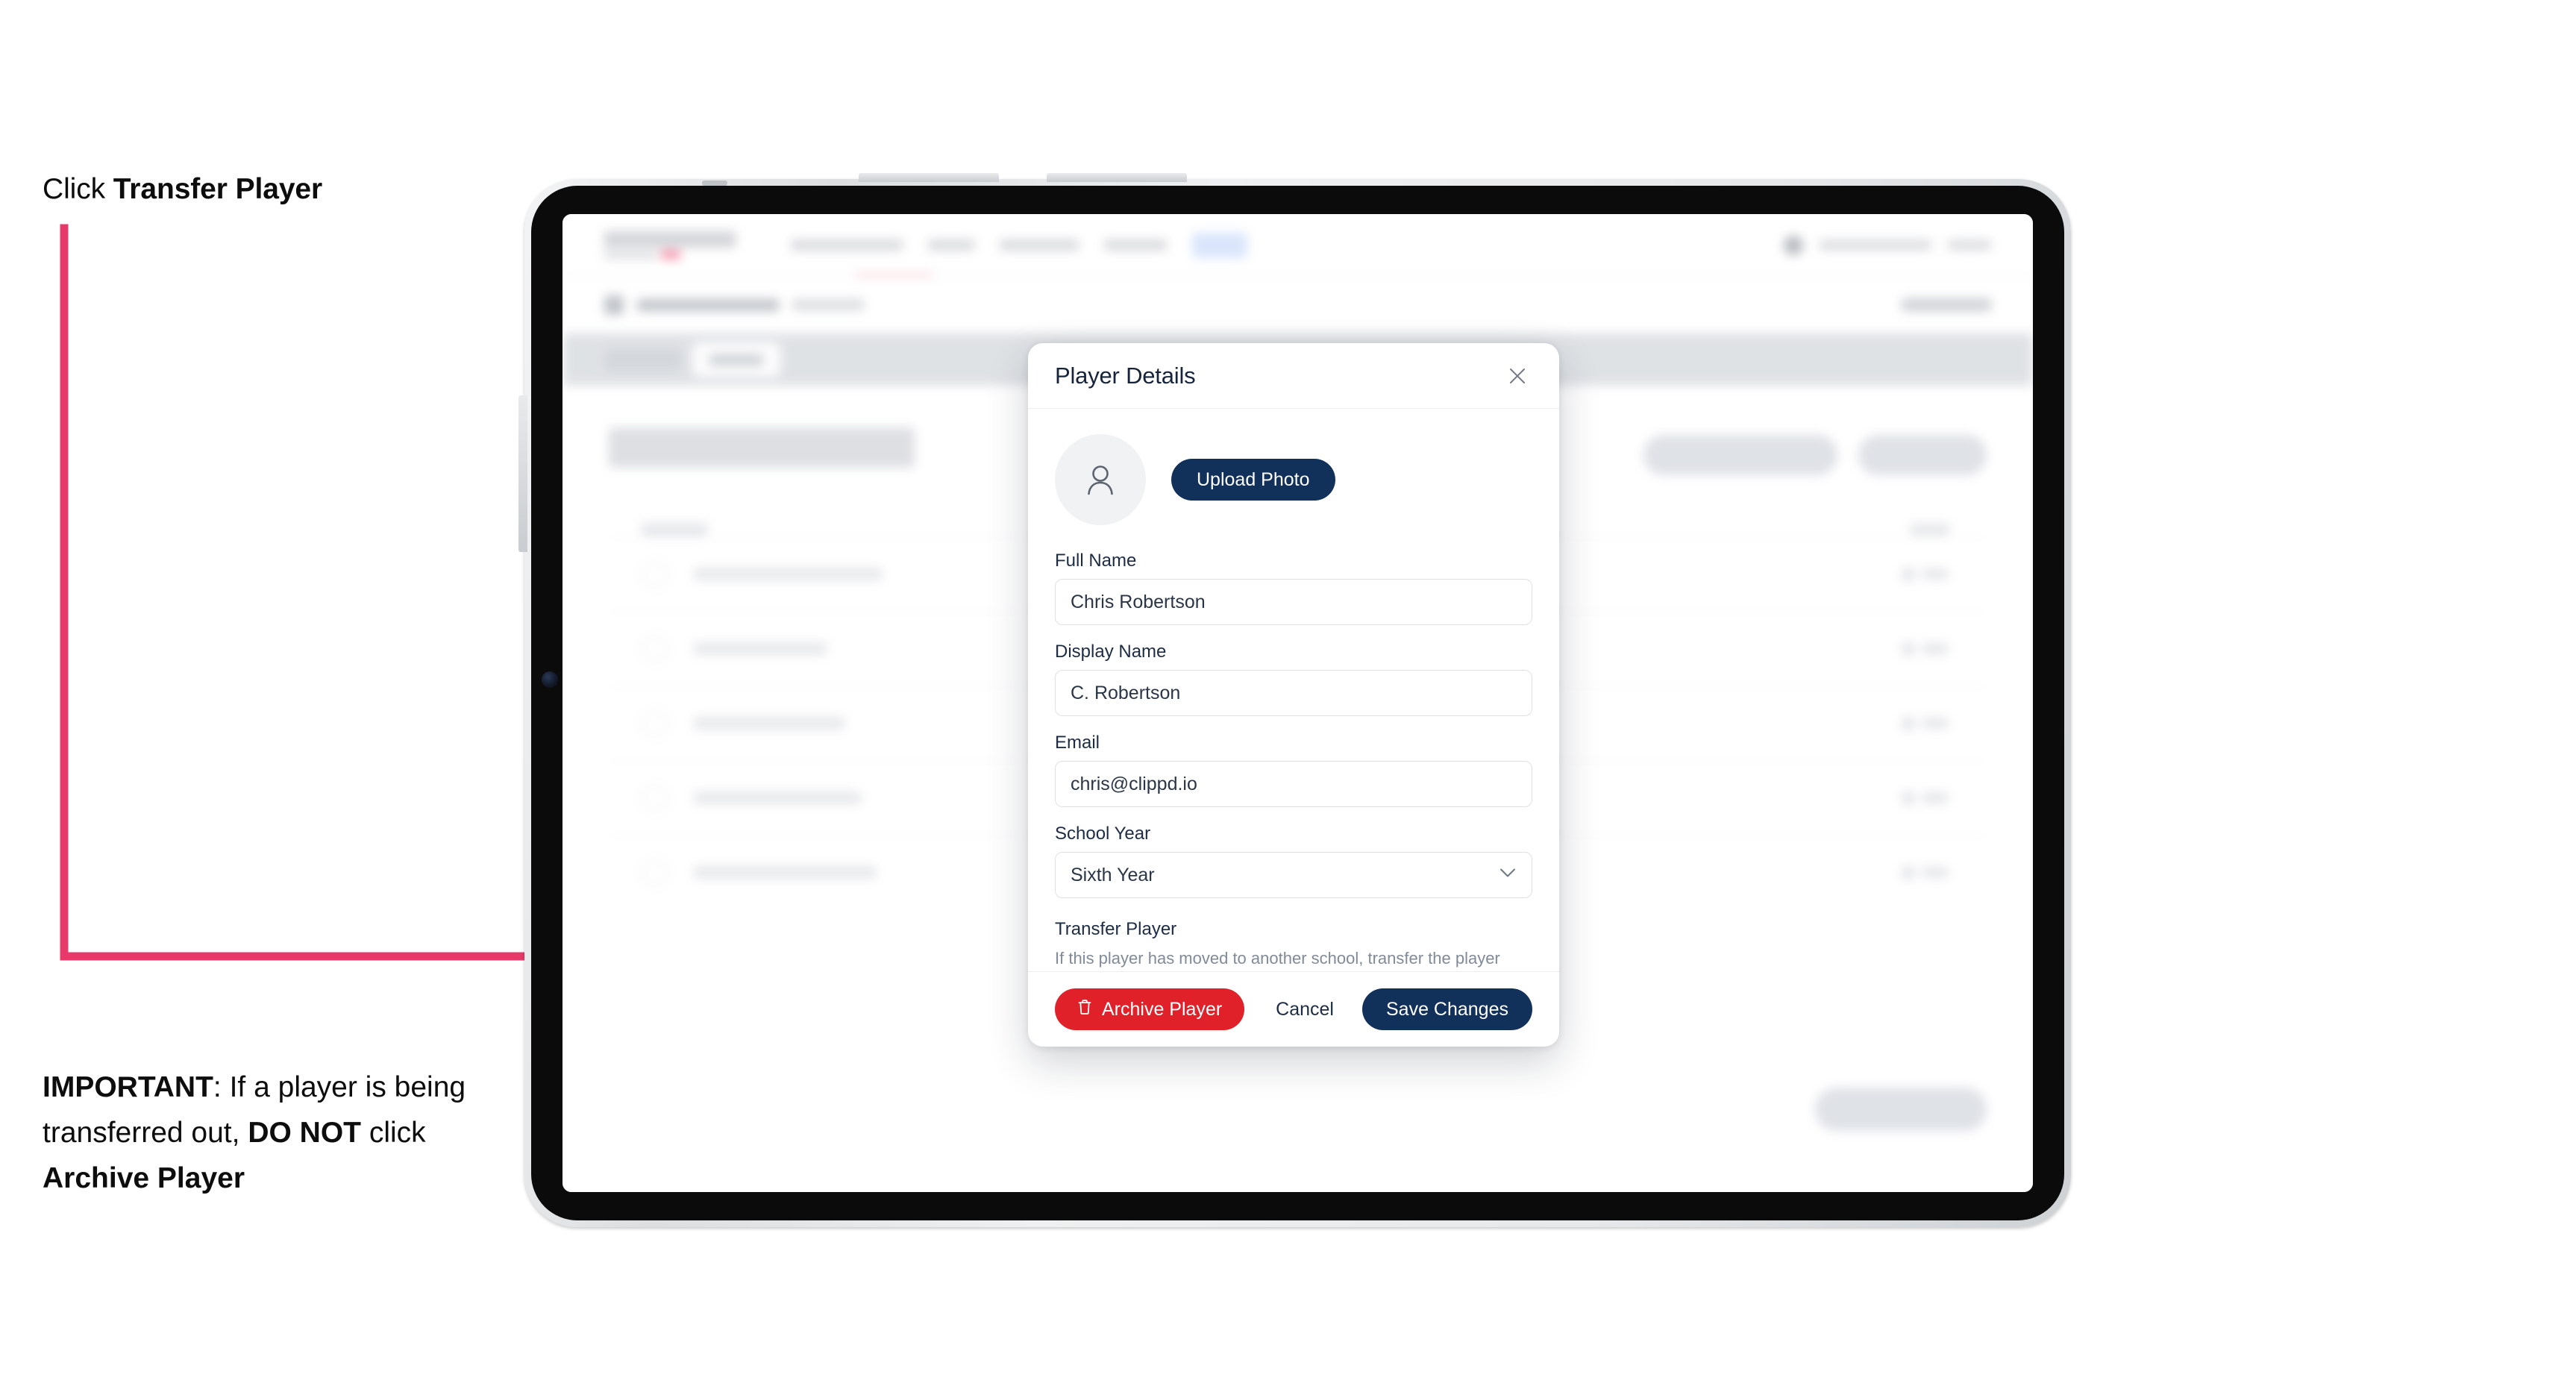 This screenshot has width=2576, height=1386. I want to click on callout-click-transfer-player: Click Transfer Player, so click(182, 189).